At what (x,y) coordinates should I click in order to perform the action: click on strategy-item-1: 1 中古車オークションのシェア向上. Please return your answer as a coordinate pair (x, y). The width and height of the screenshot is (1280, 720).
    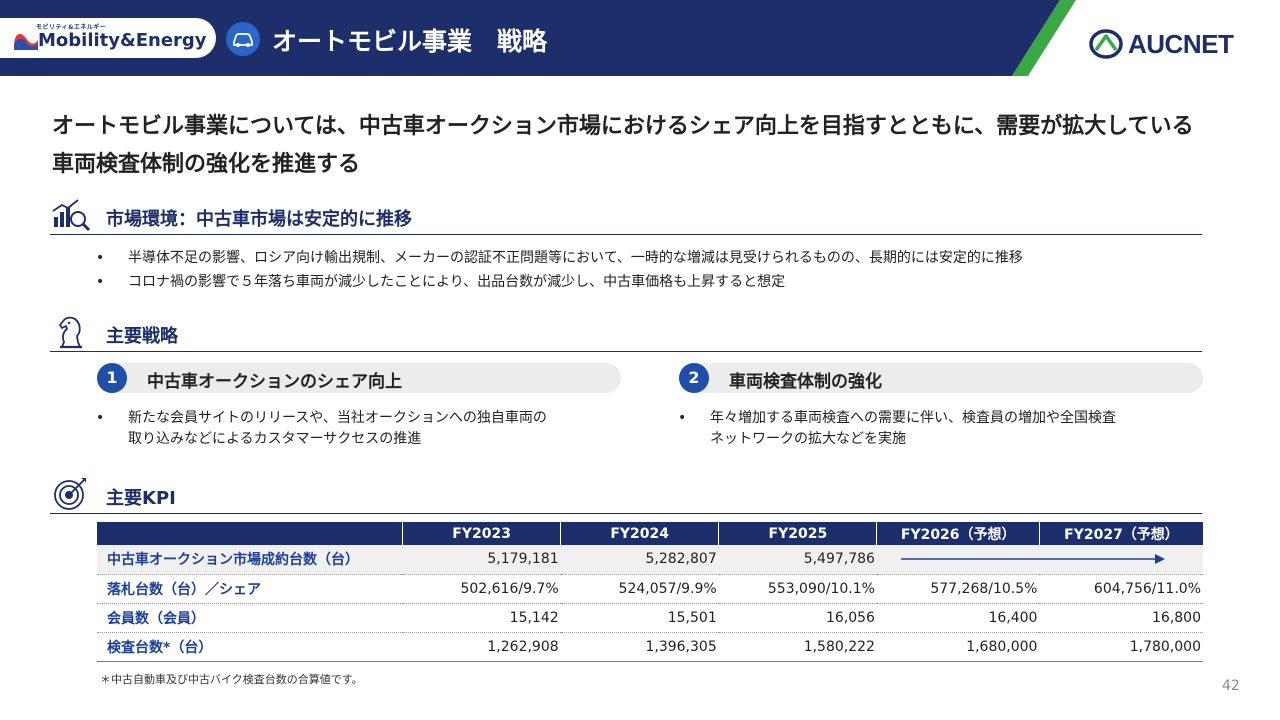
    Looking at the image, I should click on (359, 378).